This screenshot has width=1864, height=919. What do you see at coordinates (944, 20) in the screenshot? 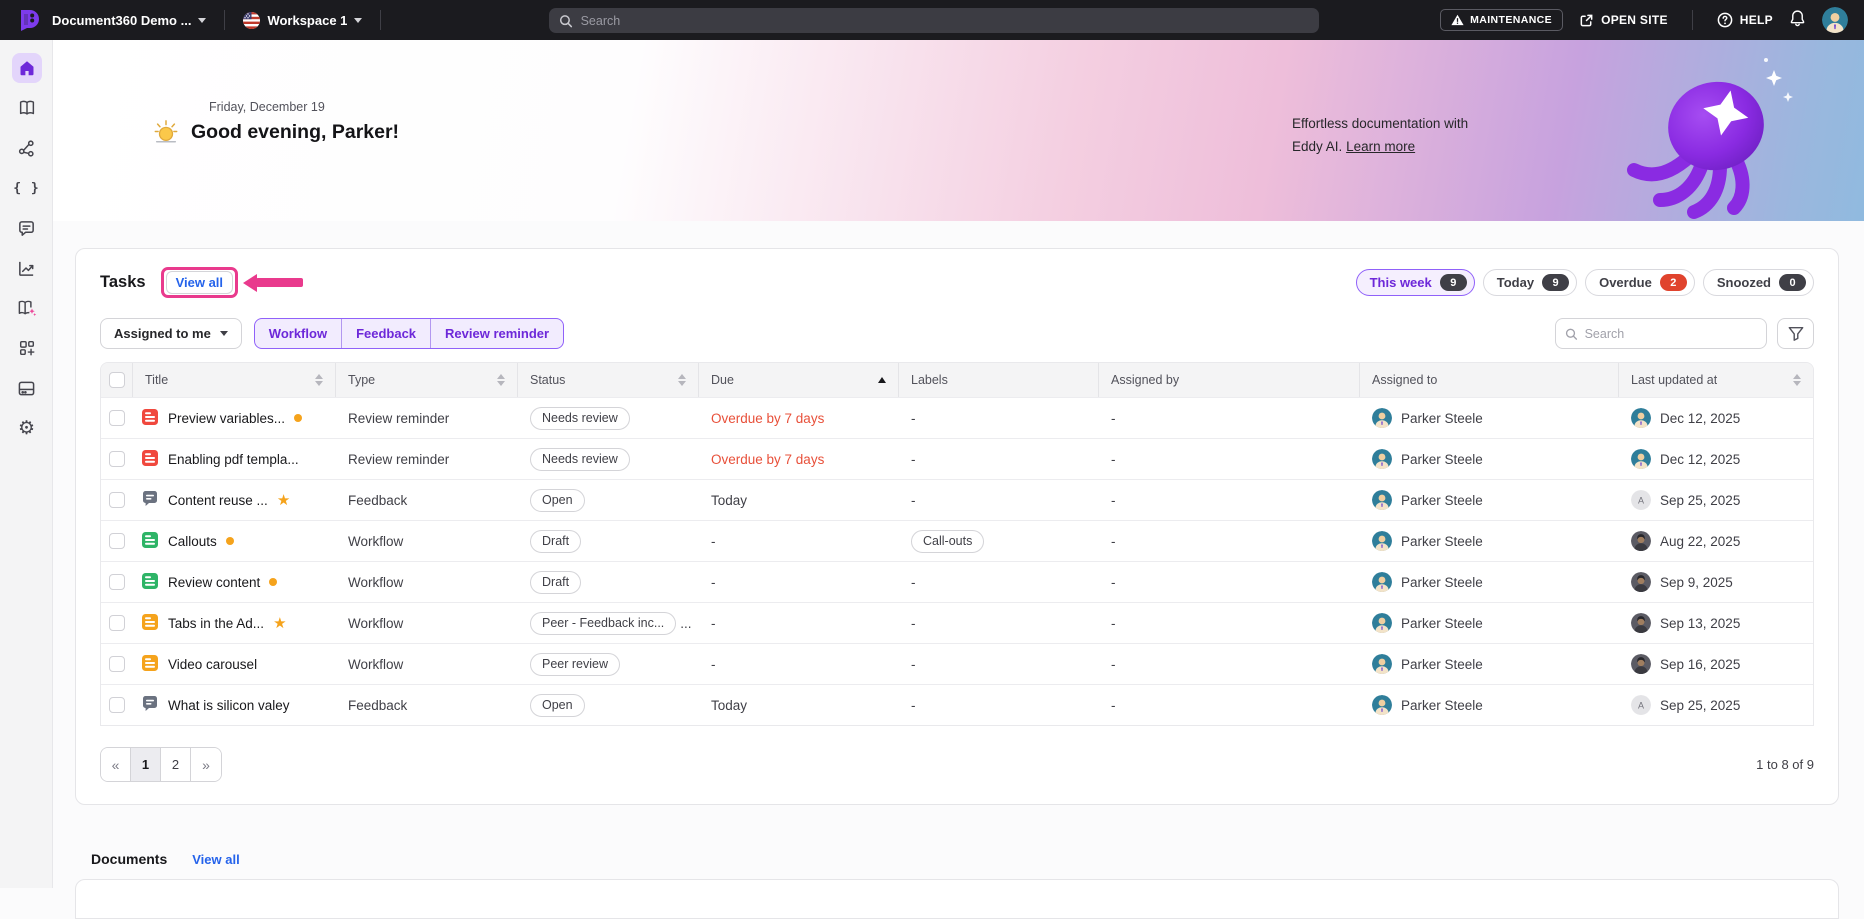
I see `global-search-input` at bounding box center [944, 20].